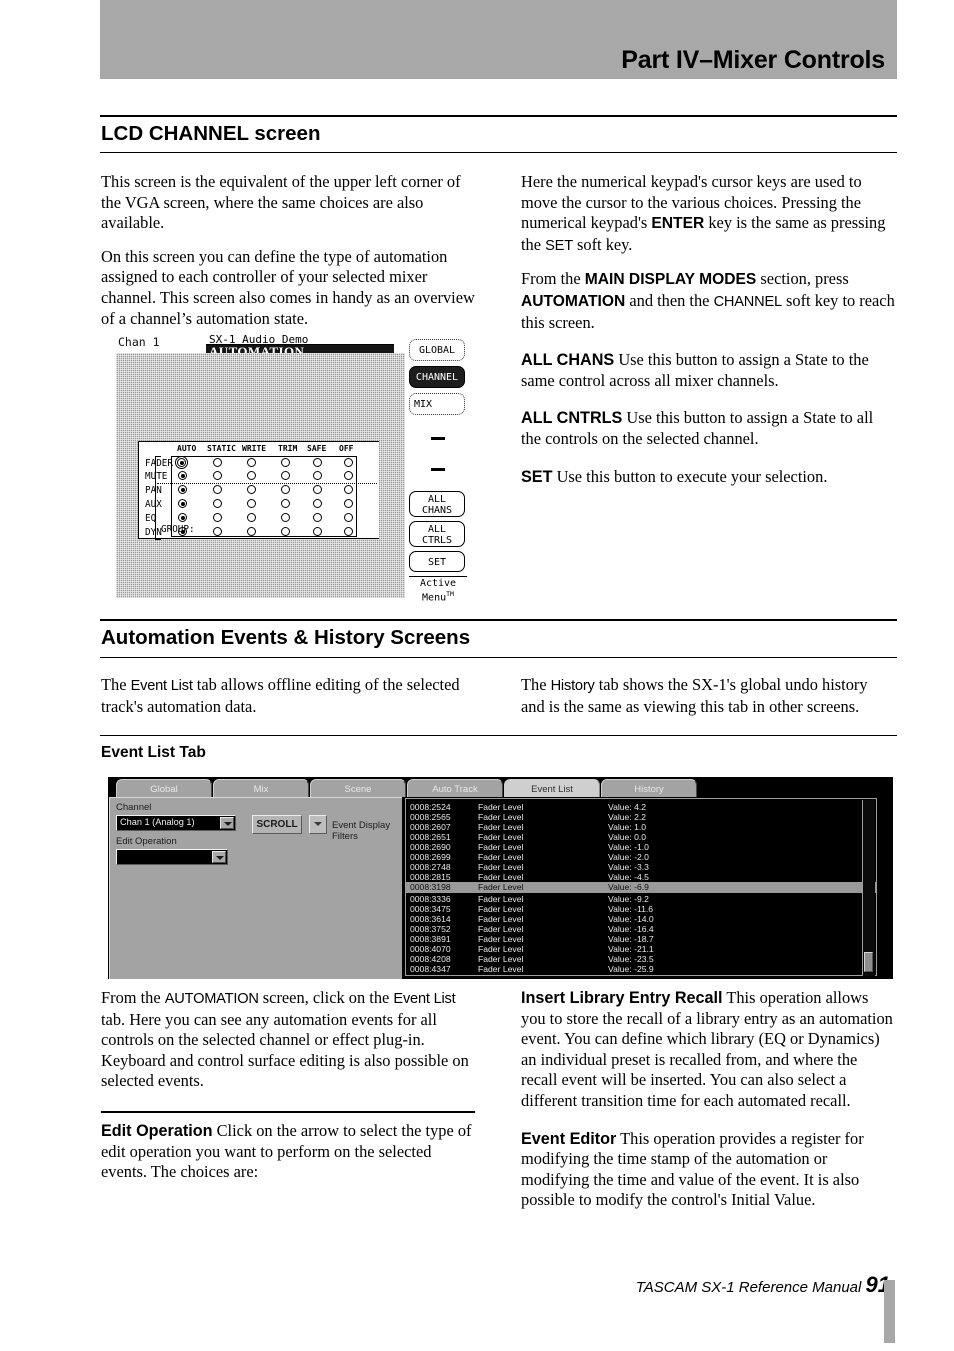 This screenshot has height=1351, width=954. Describe the element at coordinates (455, 788) in the screenshot. I see `tab-auto-track: Auto Track` at that location.